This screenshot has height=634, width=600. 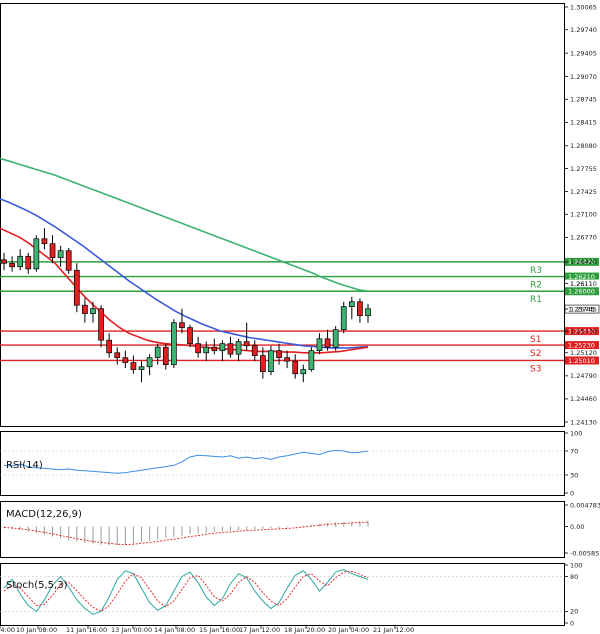 What do you see at coordinates (583, 331) in the screenshot?
I see `main-y-tick-label: 1.25430` at bounding box center [583, 331].